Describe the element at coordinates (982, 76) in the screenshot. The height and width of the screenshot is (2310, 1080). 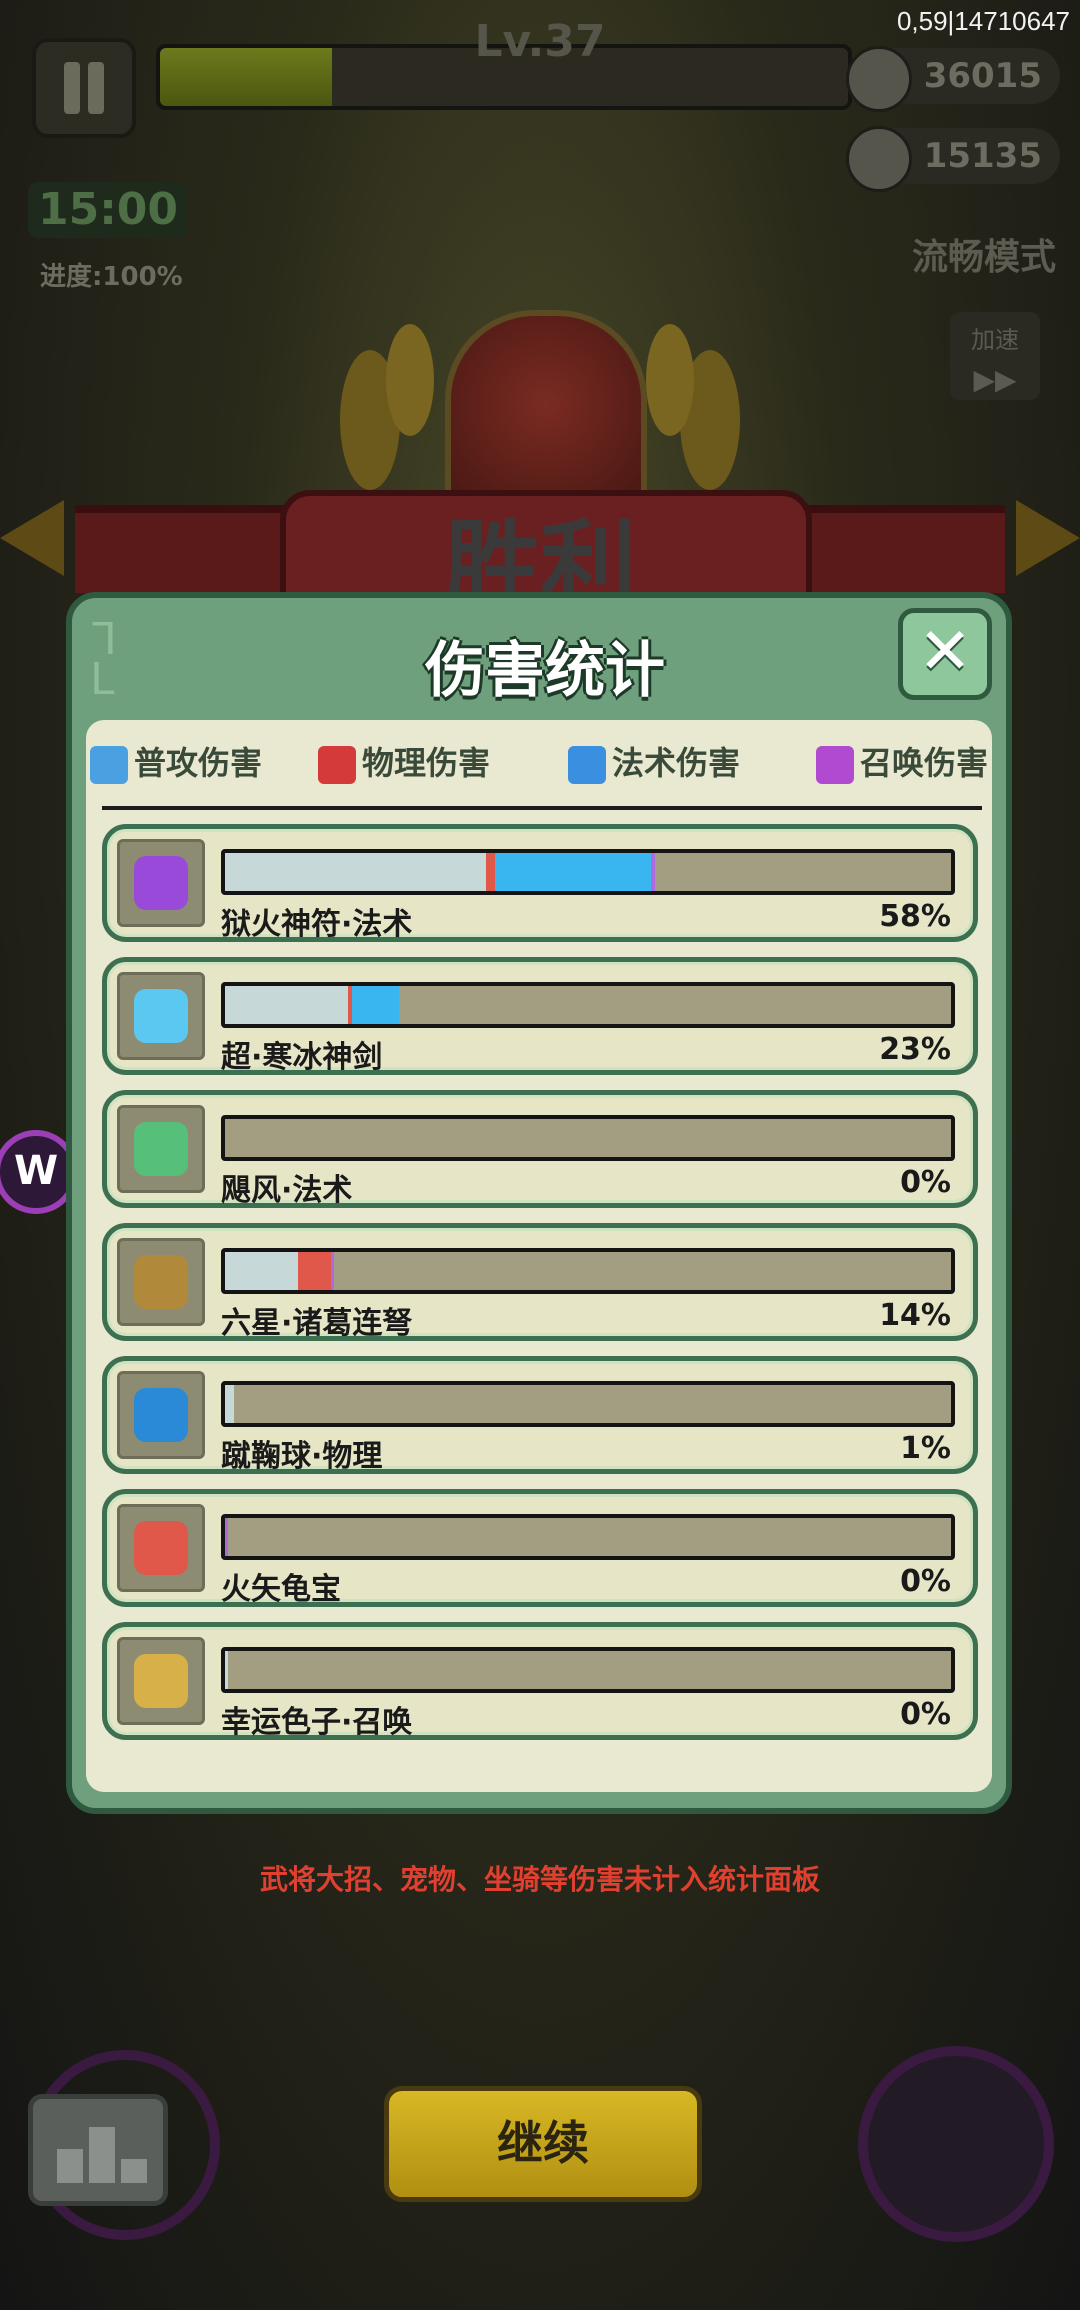
I see `coin-value: 36015` at that location.